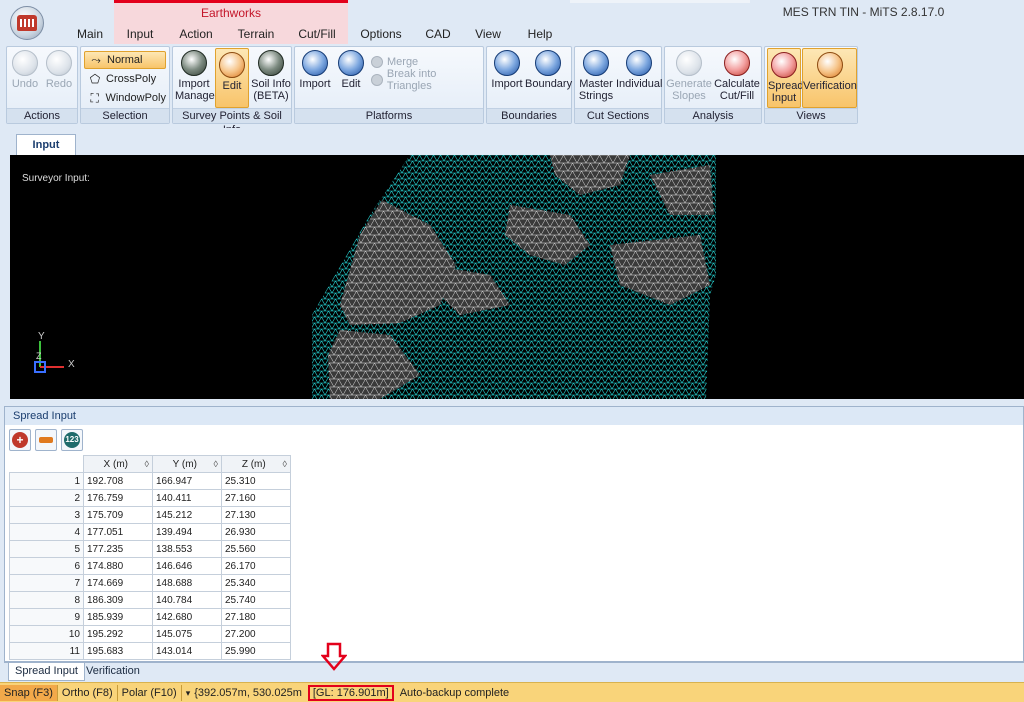 This screenshot has width=1024, height=702. What do you see at coordinates (529, 115) in the screenshot?
I see `group-label-boundaries: Boundaries` at bounding box center [529, 115].